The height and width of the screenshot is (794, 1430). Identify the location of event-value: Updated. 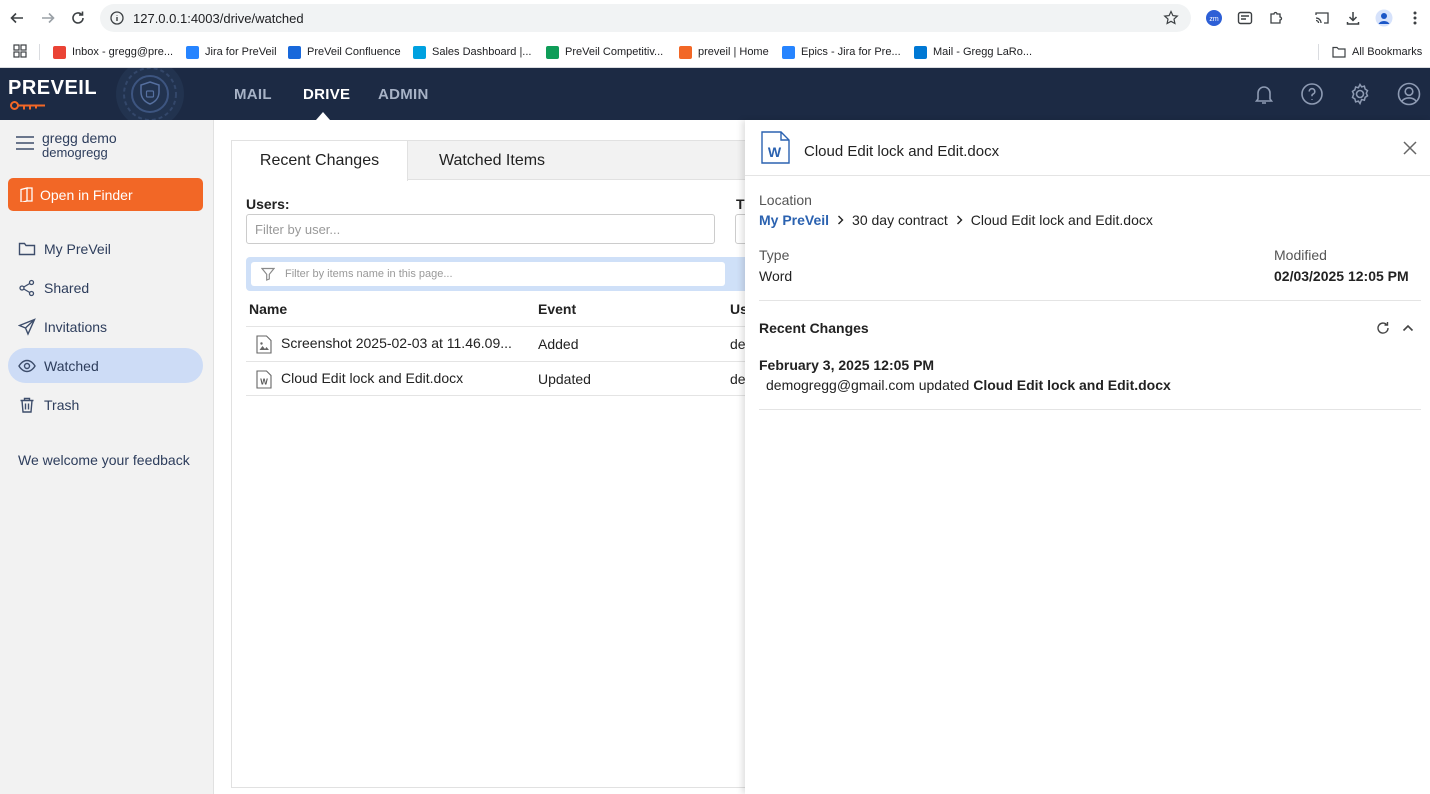
(564, 379).